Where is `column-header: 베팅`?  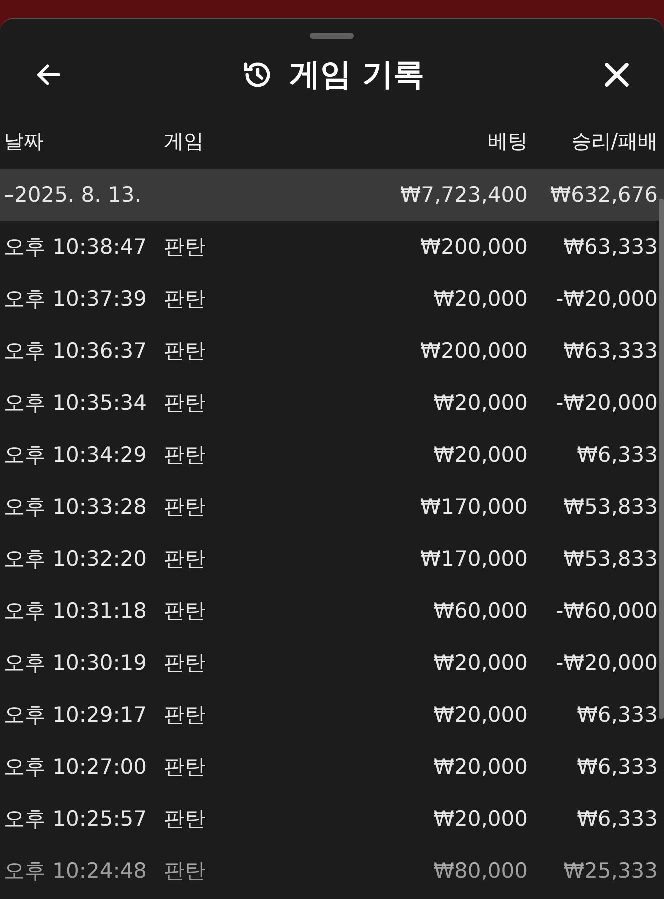 column-header: 베팅 is located at coordinates (507, 141).